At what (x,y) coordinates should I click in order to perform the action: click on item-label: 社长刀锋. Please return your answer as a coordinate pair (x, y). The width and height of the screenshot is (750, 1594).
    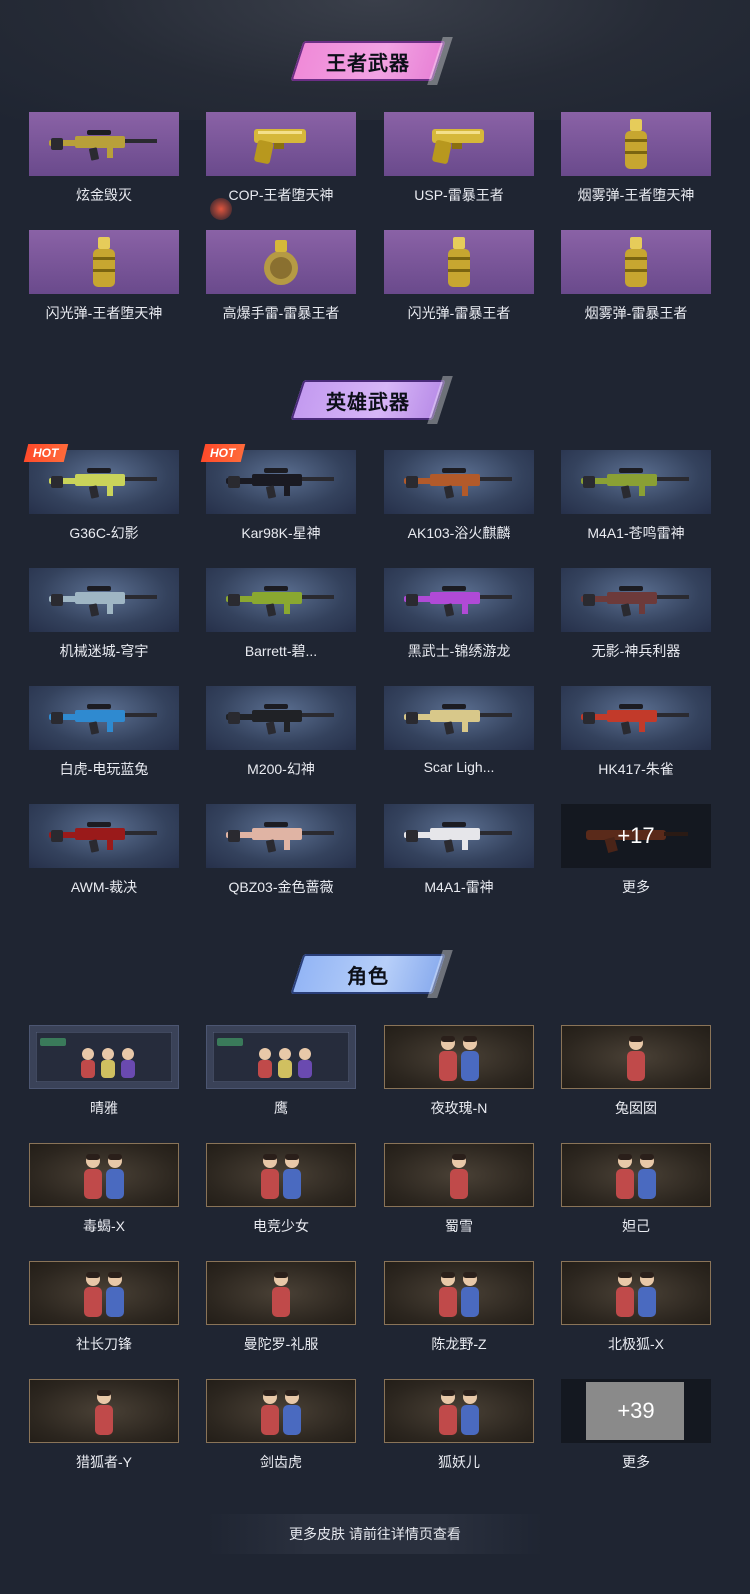
    Looking at the image, I should click on (104, 1344).